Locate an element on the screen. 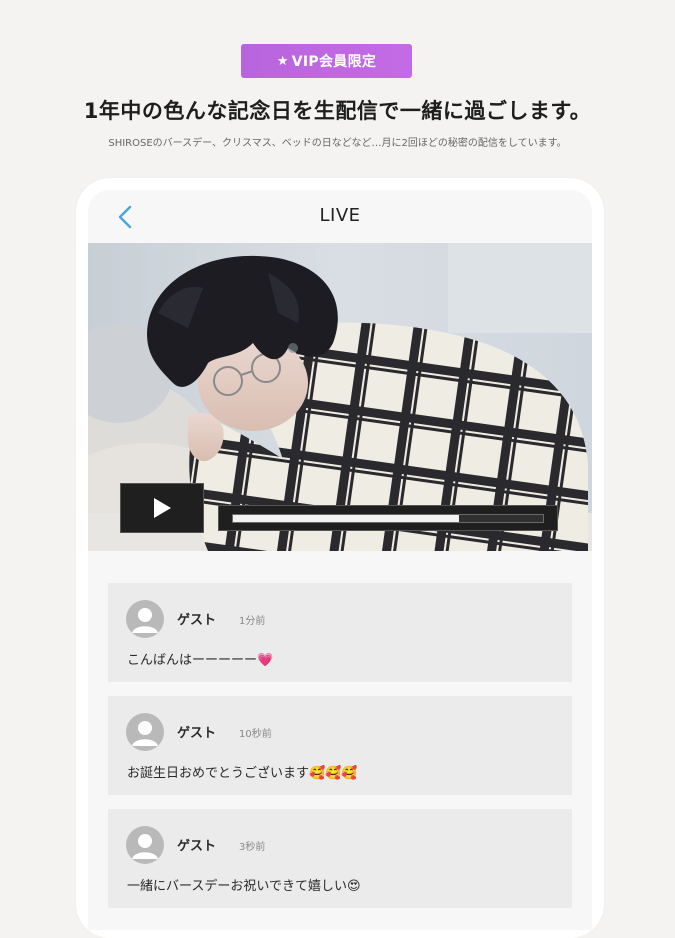  seek-progress-fill is located at coordinates (346, 518).